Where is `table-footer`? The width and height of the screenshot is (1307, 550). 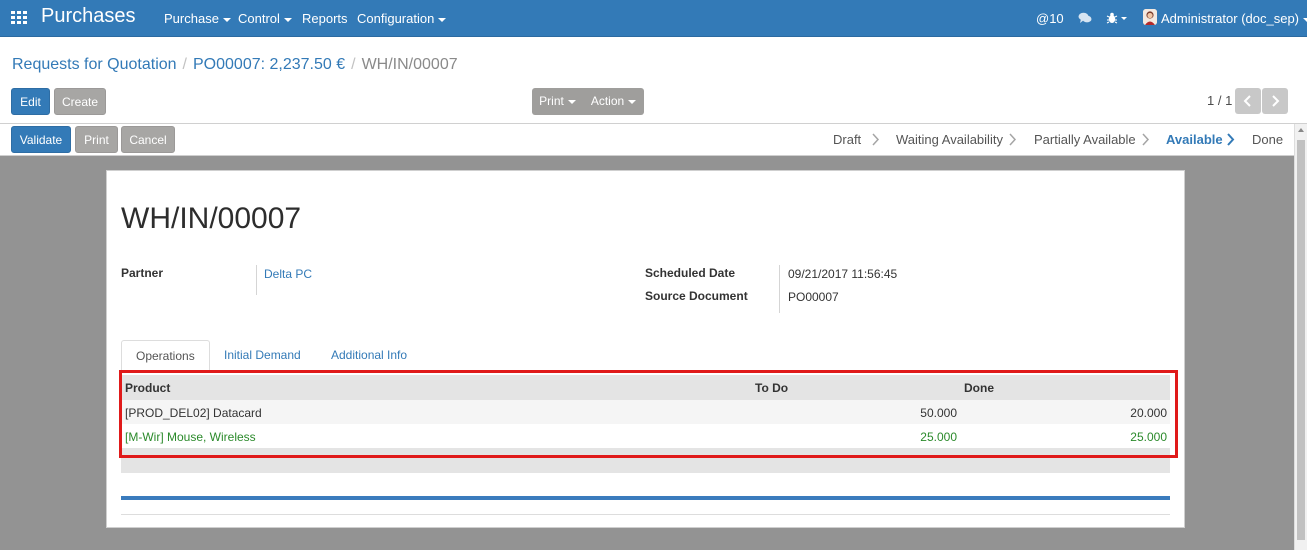 table-footer is located at coordinates (645, 460).